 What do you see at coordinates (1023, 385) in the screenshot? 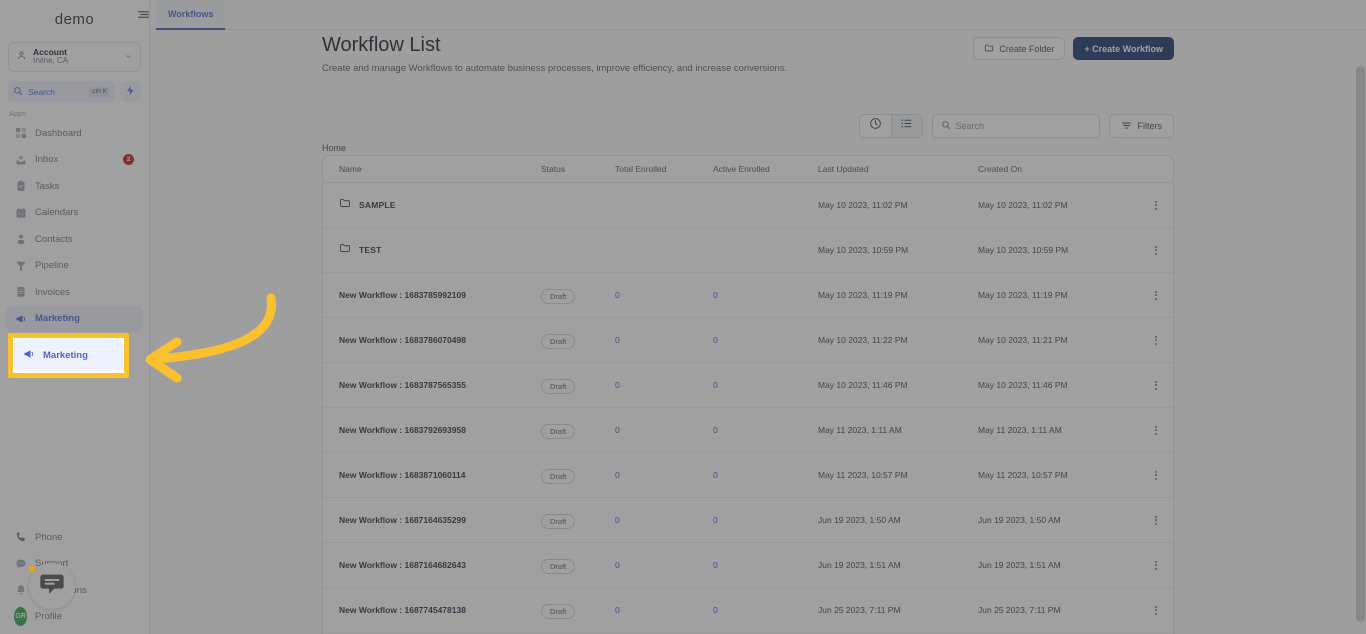
I see `cell-created-on: May 10 2023, 11:46 PM` at bounding box center [1023, 385].